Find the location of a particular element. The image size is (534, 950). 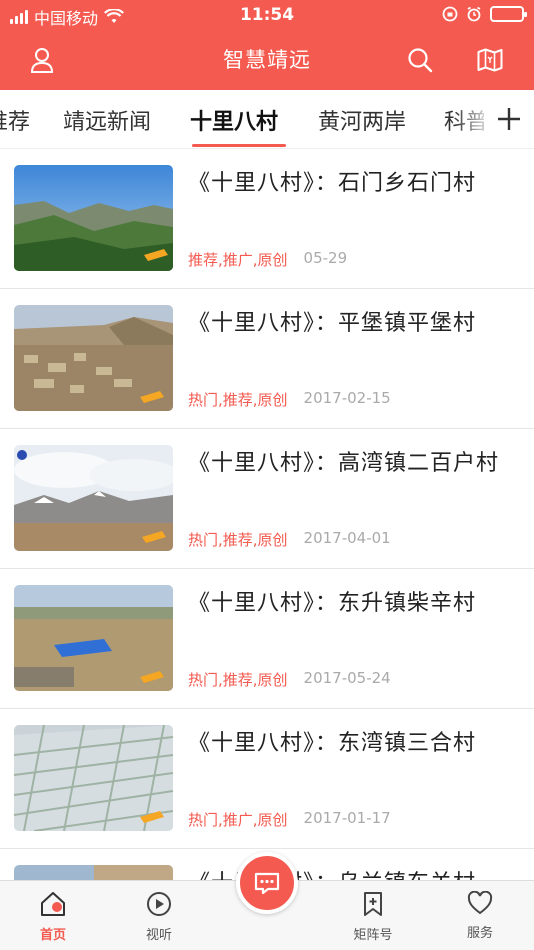

message-icon is located at coordinates (267, 883).